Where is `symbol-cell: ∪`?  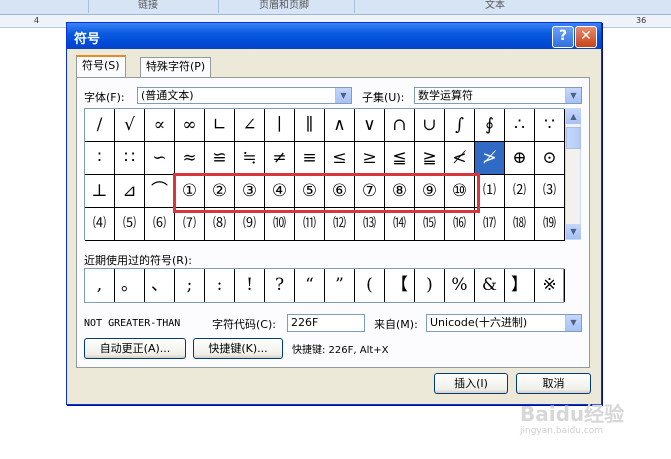
symbol-cell: ∪ is located at coordinates (430, 125).